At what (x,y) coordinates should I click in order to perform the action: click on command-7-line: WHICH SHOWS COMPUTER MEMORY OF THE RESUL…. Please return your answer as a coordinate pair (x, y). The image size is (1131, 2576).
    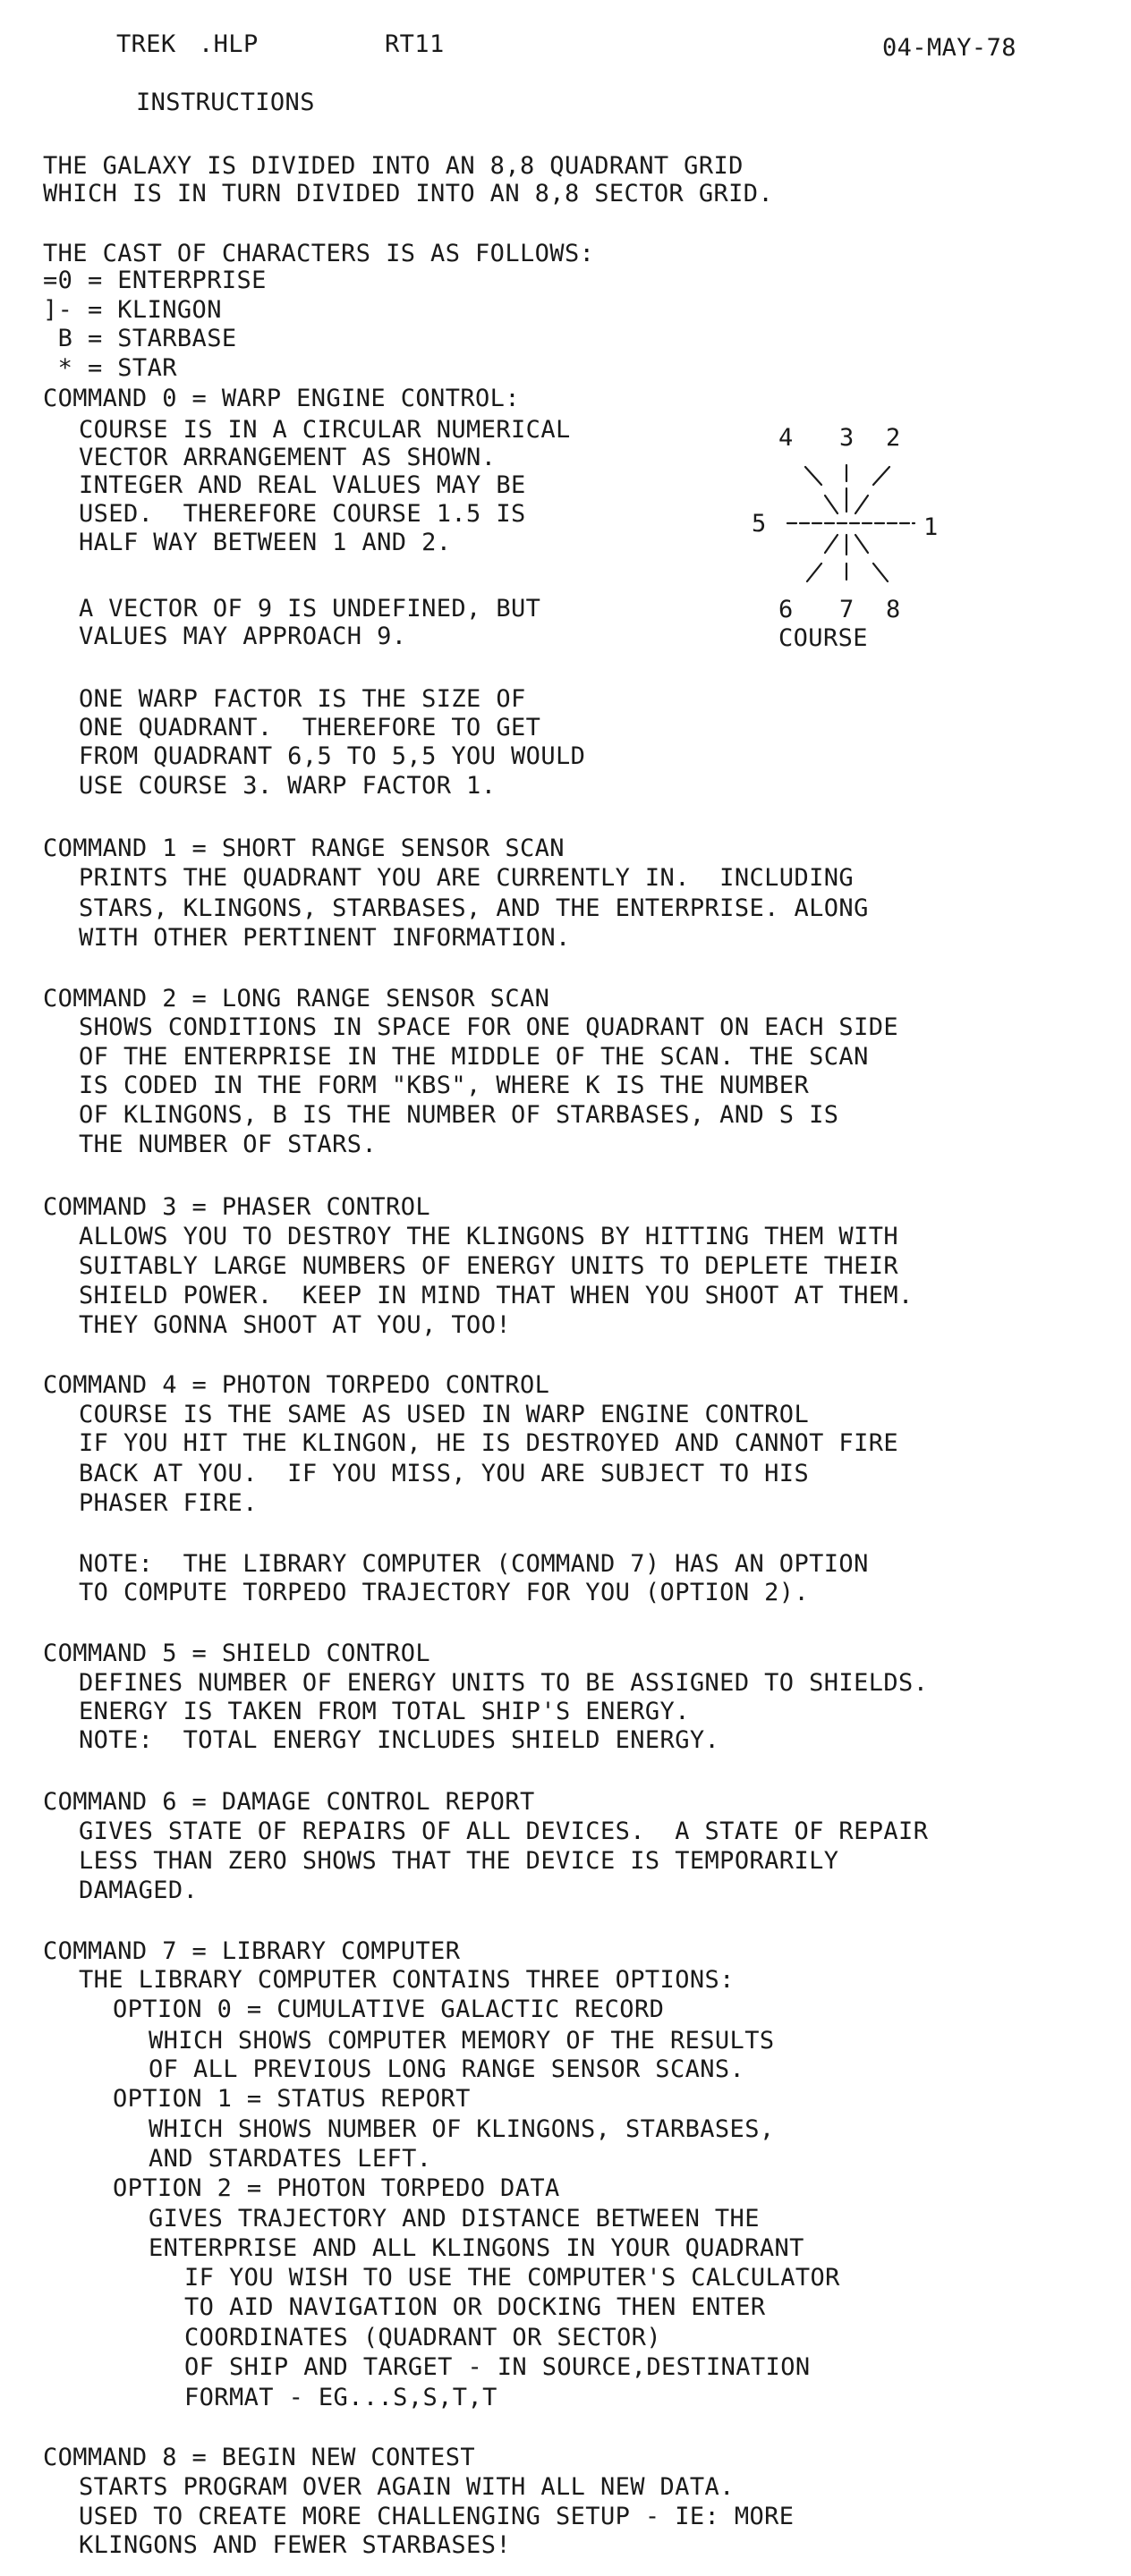
    Looking at the image, I should click on (462, 2041).